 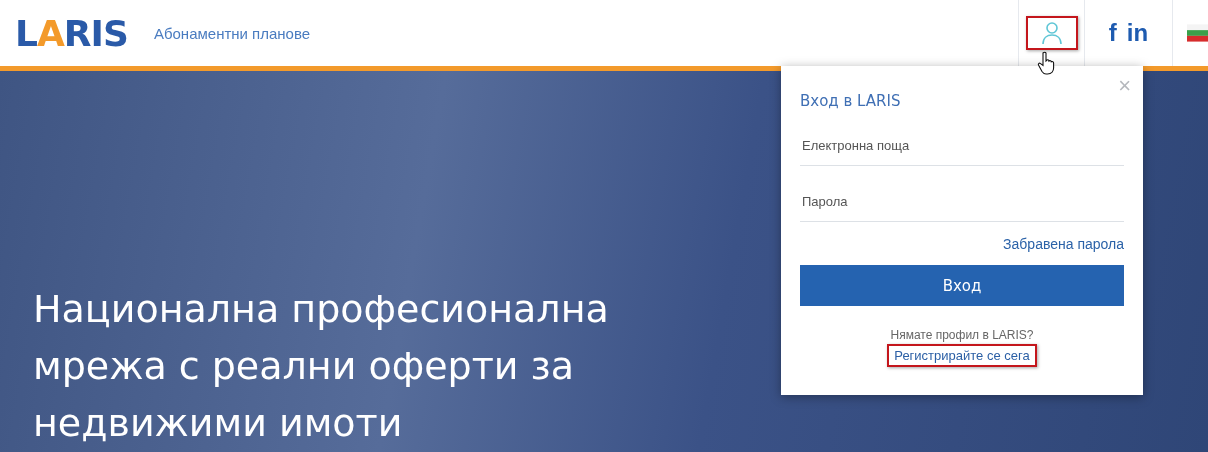 What do you see at coordinates (1063, 244) in the screenshot?
I see `forgot-password-link: Забравена парола` at bounding box center [1063, 244].